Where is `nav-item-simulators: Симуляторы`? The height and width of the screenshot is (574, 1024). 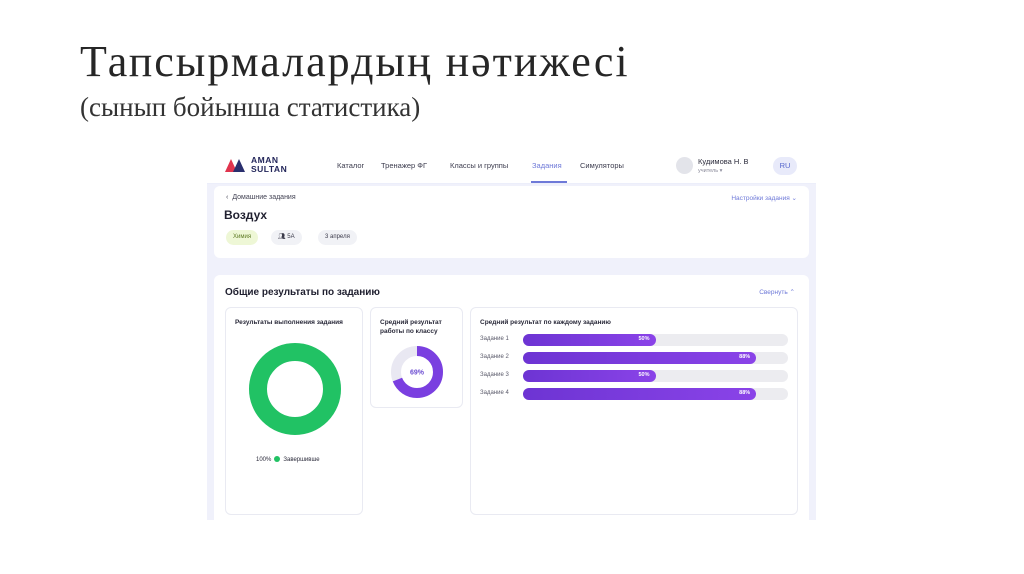 nav-item-simulators: Симуляторы is located at coordinates (602, 165).